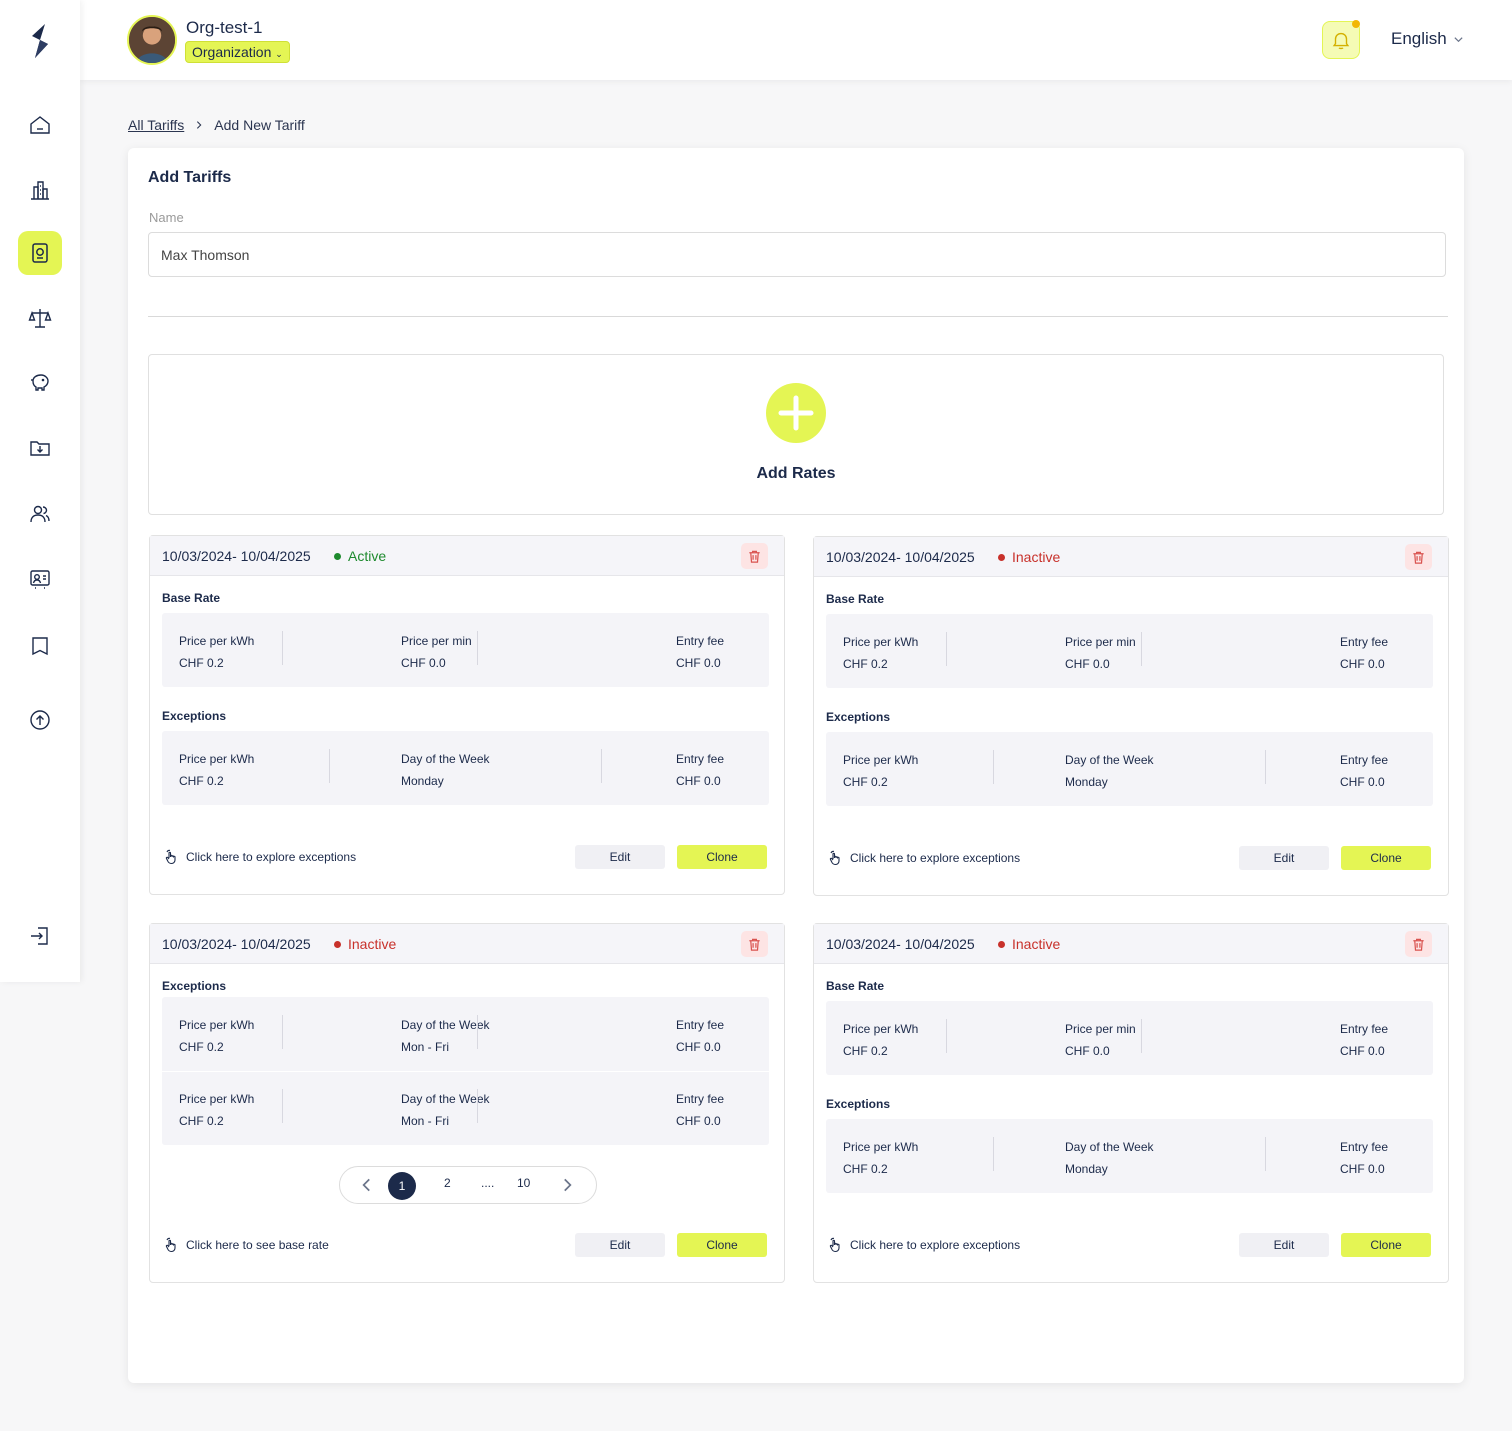 Image resolution: width=1512 pixels, height=1431 pixels. Describe the element at coordinates (402, 1186) in the screenshot. I see `page-1: 1` at that location.